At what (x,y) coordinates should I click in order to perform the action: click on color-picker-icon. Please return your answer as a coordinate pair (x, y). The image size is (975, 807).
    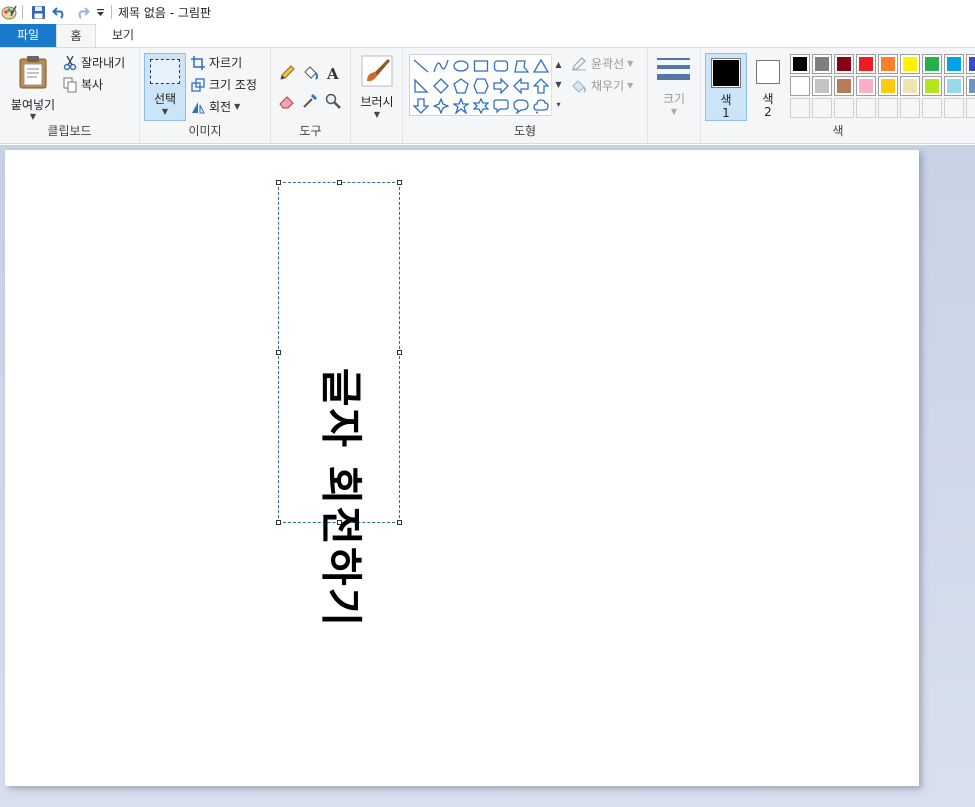
    Looking at the image, I should click on (310, 101).